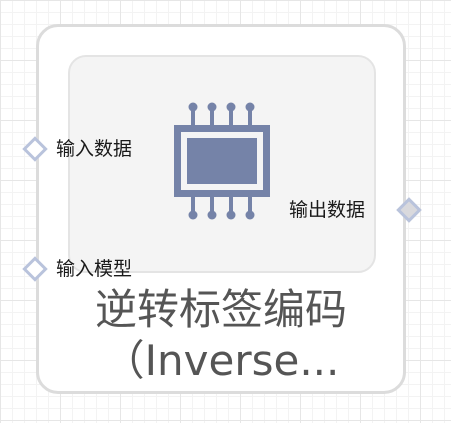 The image size is (451, 423). Describe the element at coordinates (220, 309) in the screenshot. I see `node-title-line-1: 逆转标签编码` at that location.